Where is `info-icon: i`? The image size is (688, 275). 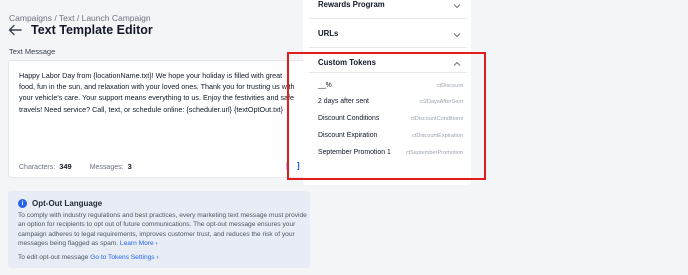 info-icon: i is located at coordinates (22, 203).